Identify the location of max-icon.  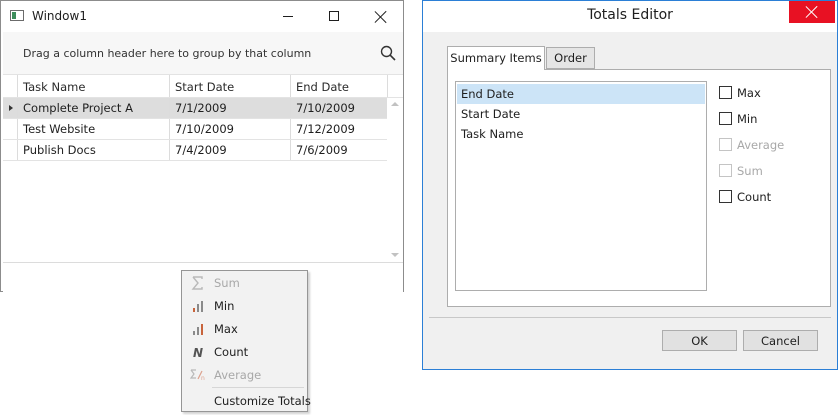
(198, 329).